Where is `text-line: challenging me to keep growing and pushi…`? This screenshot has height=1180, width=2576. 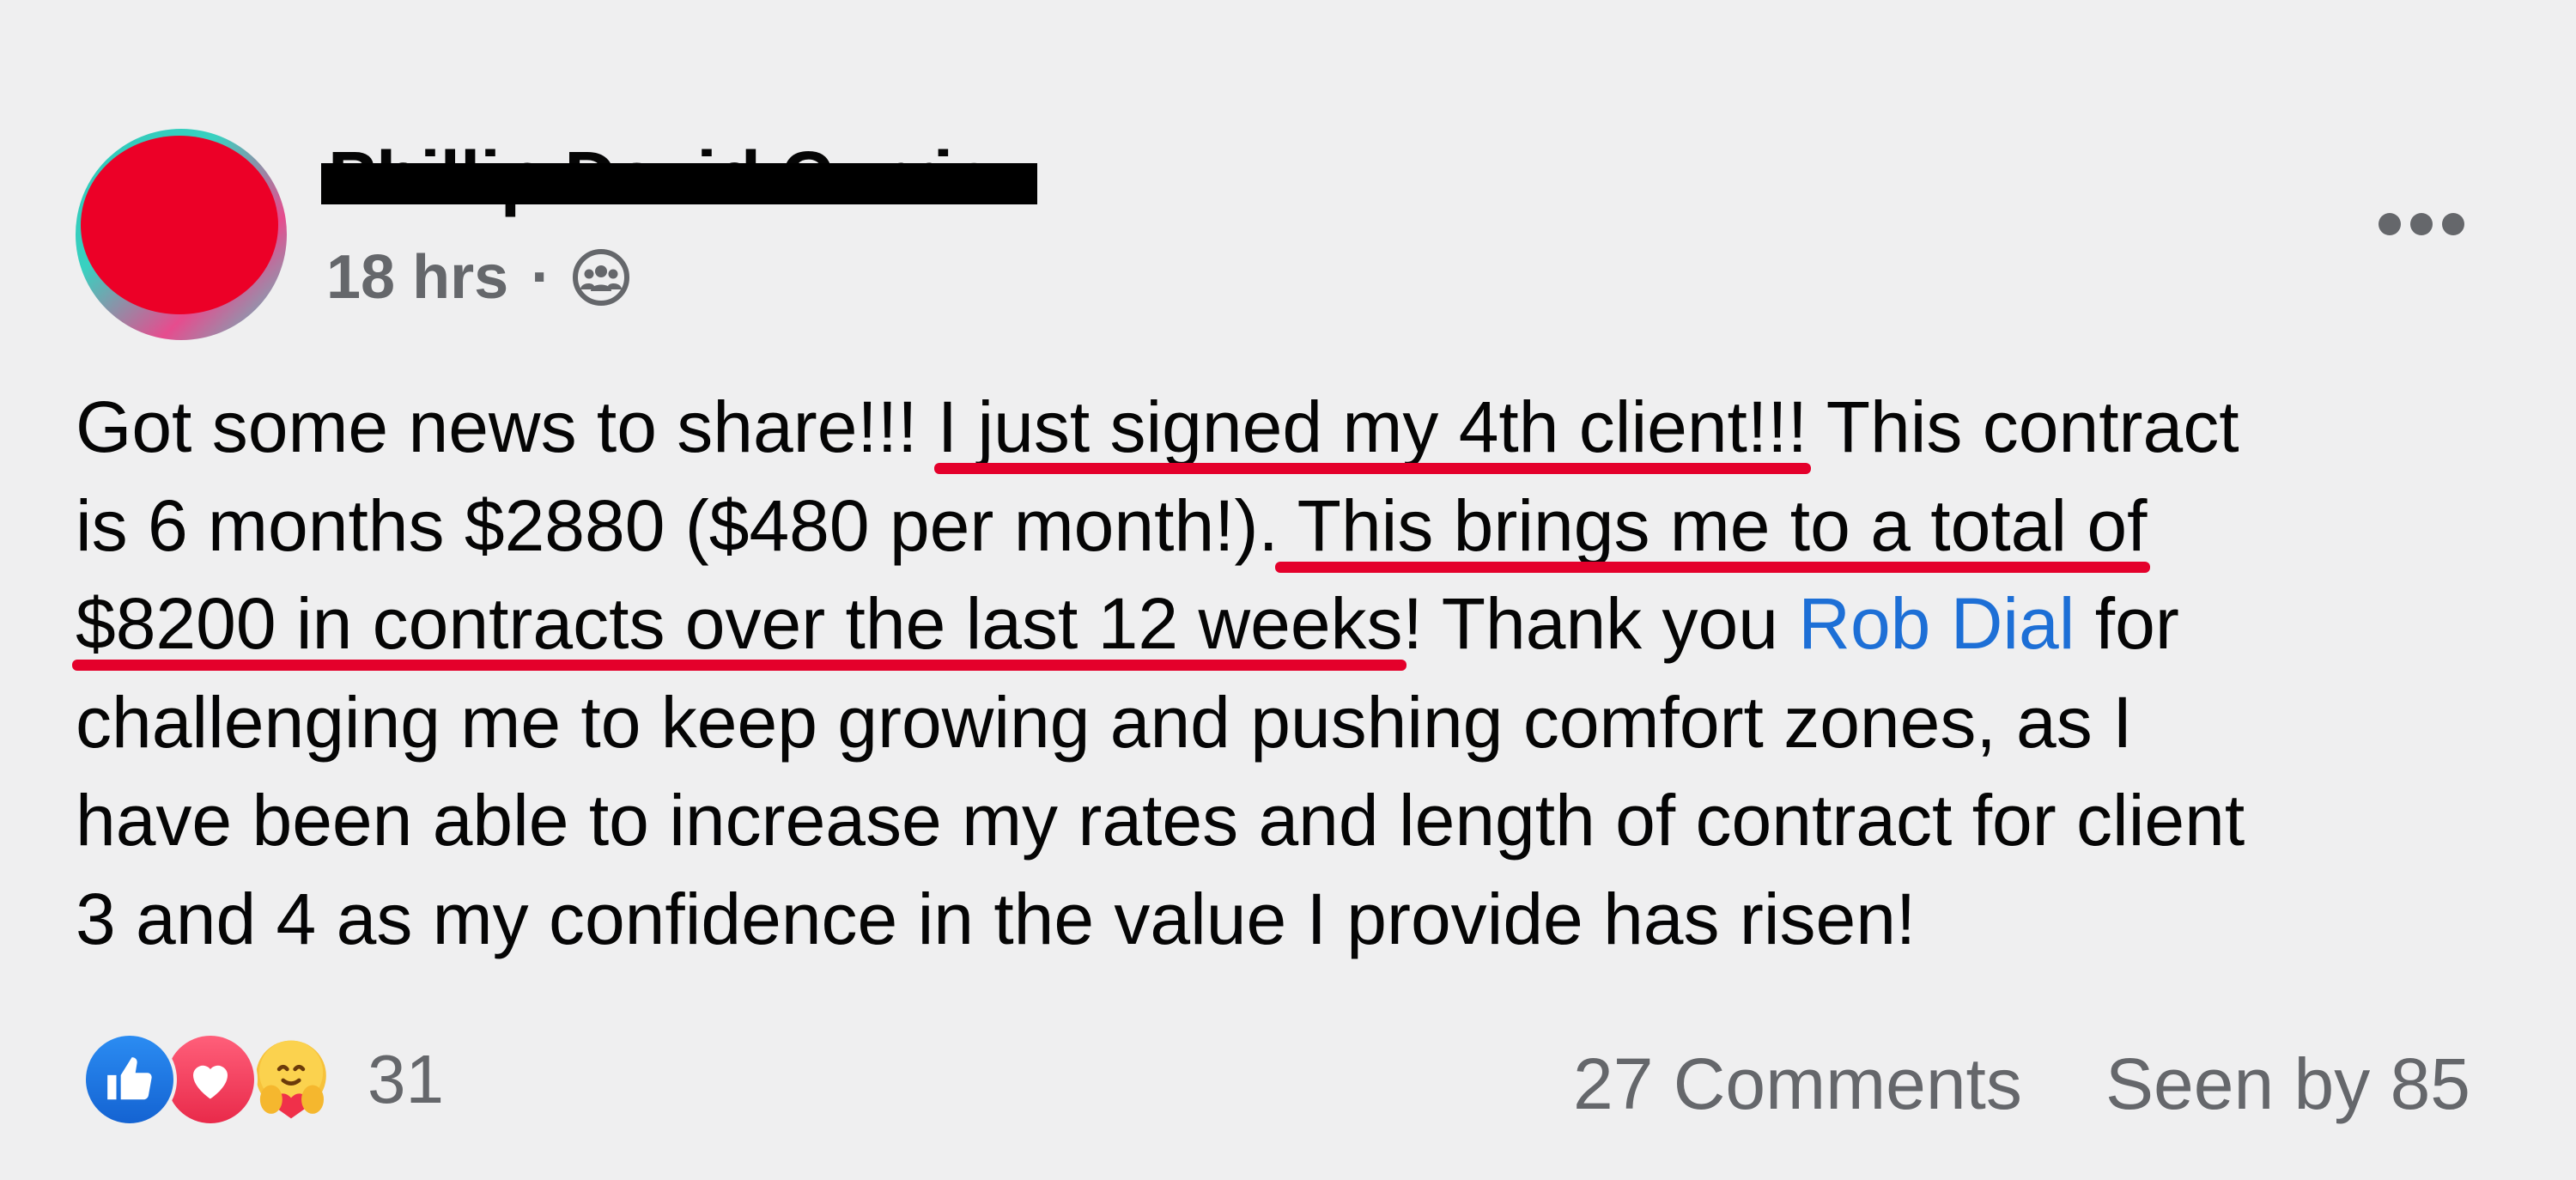 text-line: challenging me to keep growing and pushi… is located at coordinates (1303, 722).